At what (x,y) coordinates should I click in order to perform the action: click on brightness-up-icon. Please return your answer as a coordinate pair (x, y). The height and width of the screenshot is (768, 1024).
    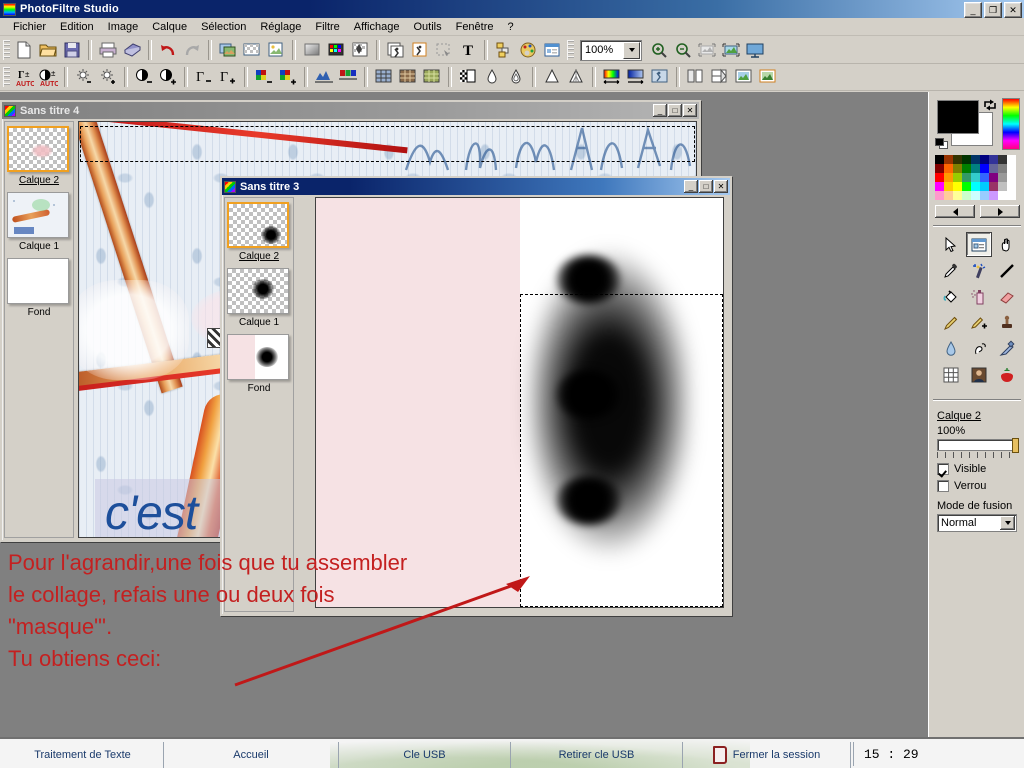
    Looking at the image, I should click on (108, 77).